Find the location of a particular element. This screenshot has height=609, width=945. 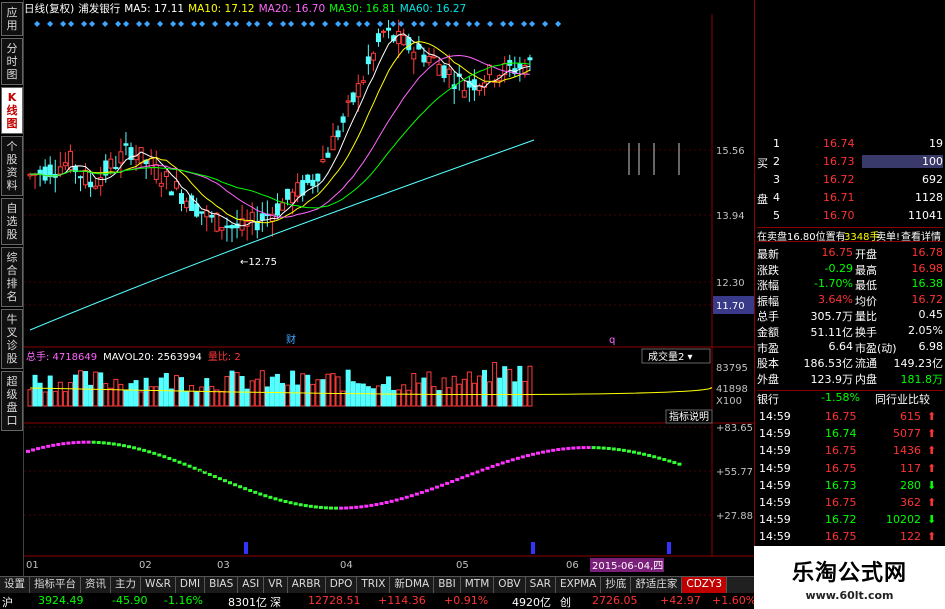

indicator-tab: 资讯 is located at coordinates (96, 585).